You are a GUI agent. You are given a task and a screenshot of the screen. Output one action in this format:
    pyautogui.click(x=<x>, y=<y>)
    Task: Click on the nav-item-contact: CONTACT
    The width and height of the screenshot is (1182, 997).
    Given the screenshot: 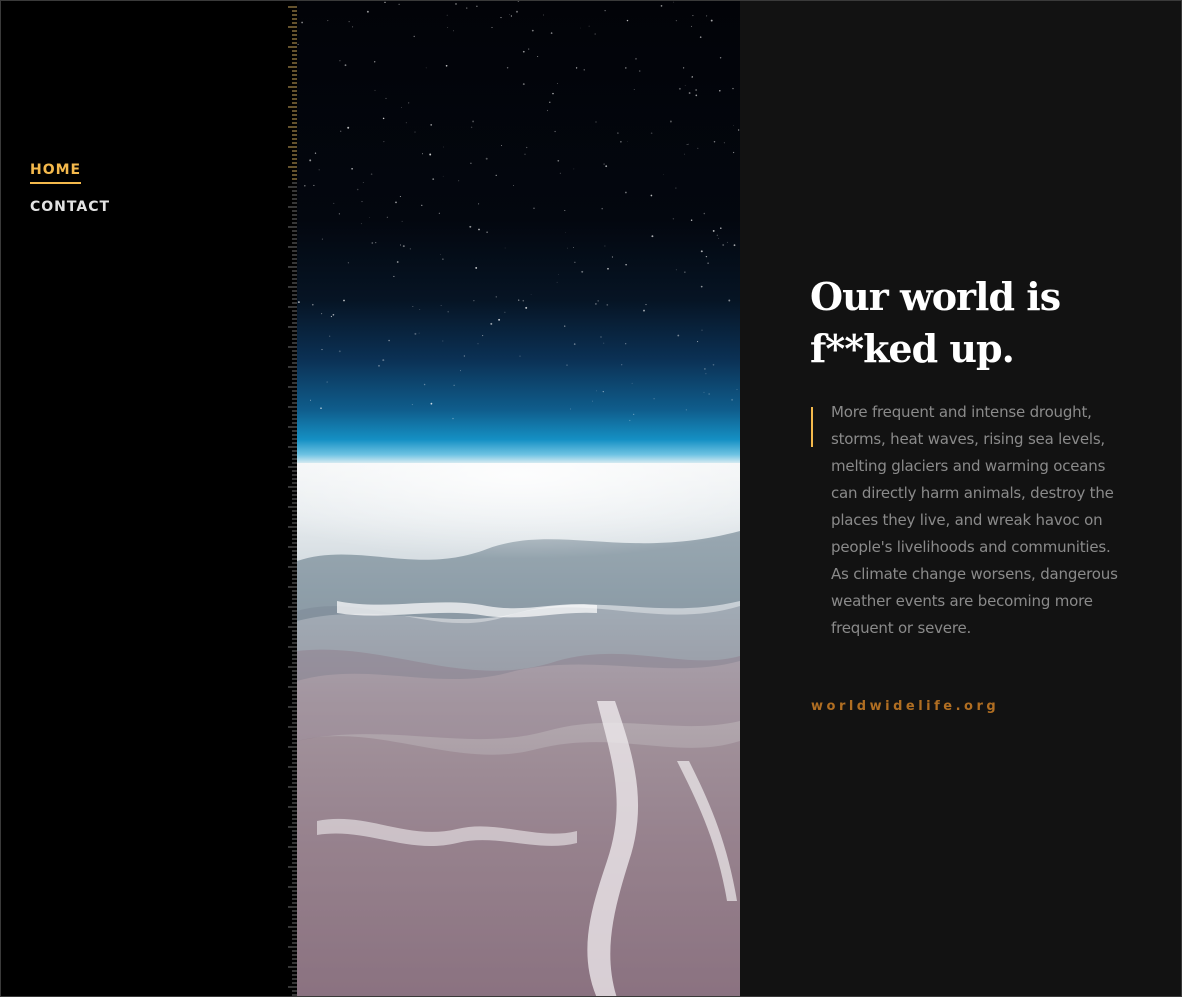 What is the action you would take?
    pyautogui.click(x=70, y=207)
    